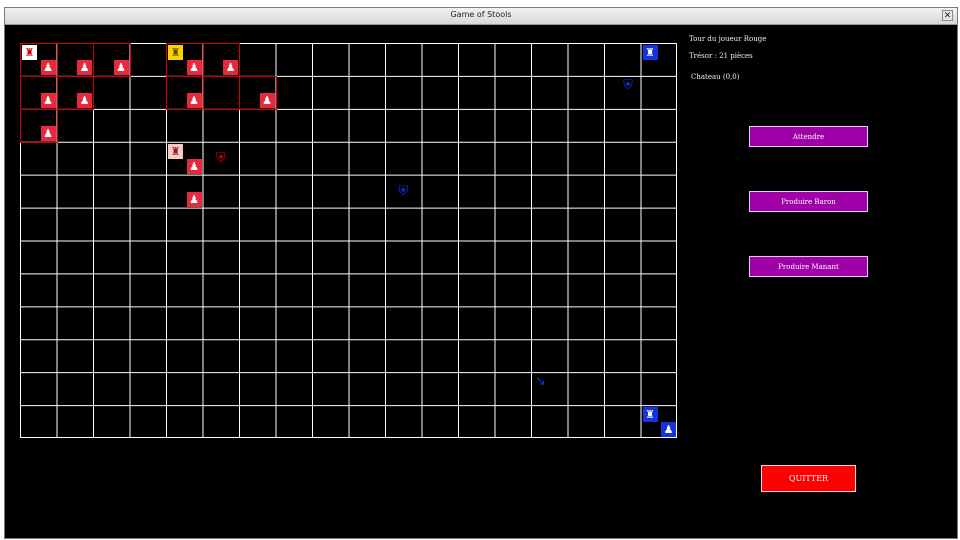  Describe the element at coordinates (808, 266) in the screenshot. I see `produce-manant-button: Produire Manant` at that location.